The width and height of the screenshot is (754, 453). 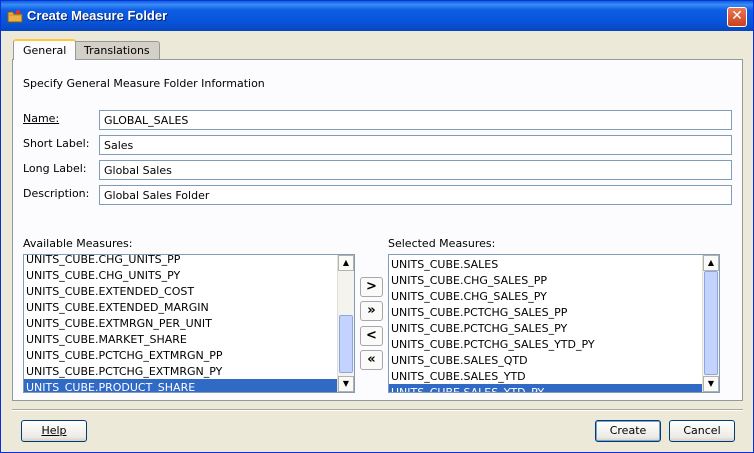 What do you see at coordinates (180, 385) in the screenshot?
I see `list-item: UNITS_CUBE.PRODUCT_SHARE` at bounding box center [180, 385].